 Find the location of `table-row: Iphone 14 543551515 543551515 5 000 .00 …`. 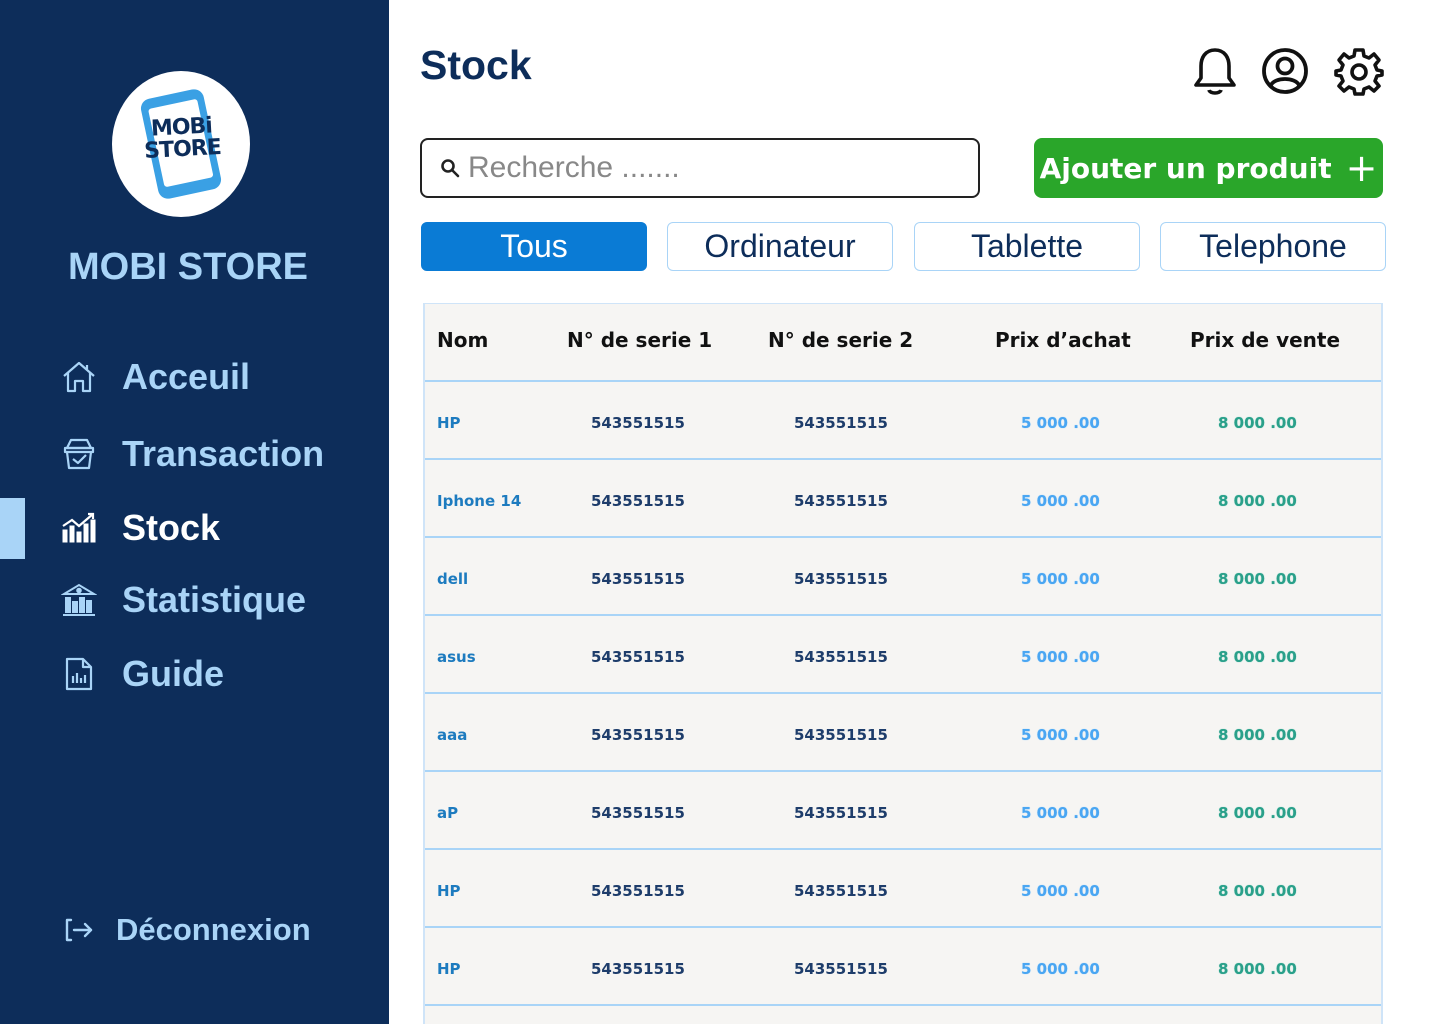

table-row: Iphone 14 543551515 543551515 5 000 .00 … is located at coordinates (903, 499).